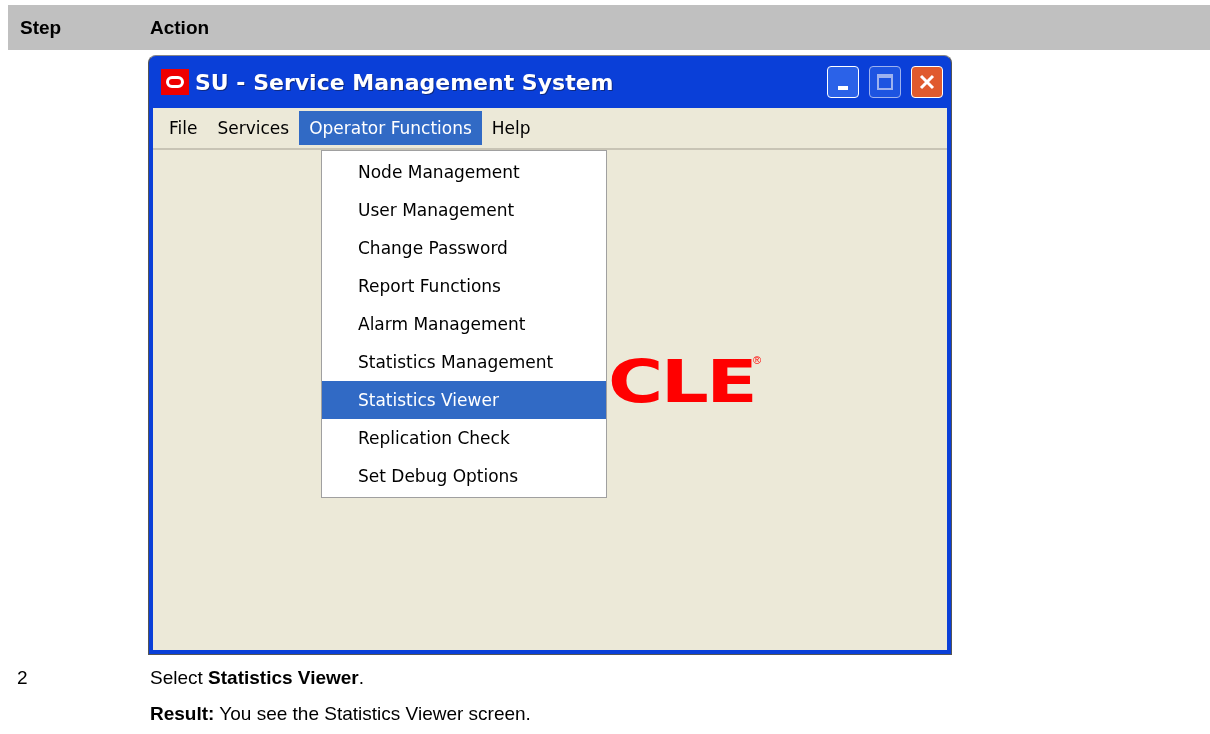 The height and width of the screenshot is (734, 1210). I want to click on app-icon, so click(175, 82).